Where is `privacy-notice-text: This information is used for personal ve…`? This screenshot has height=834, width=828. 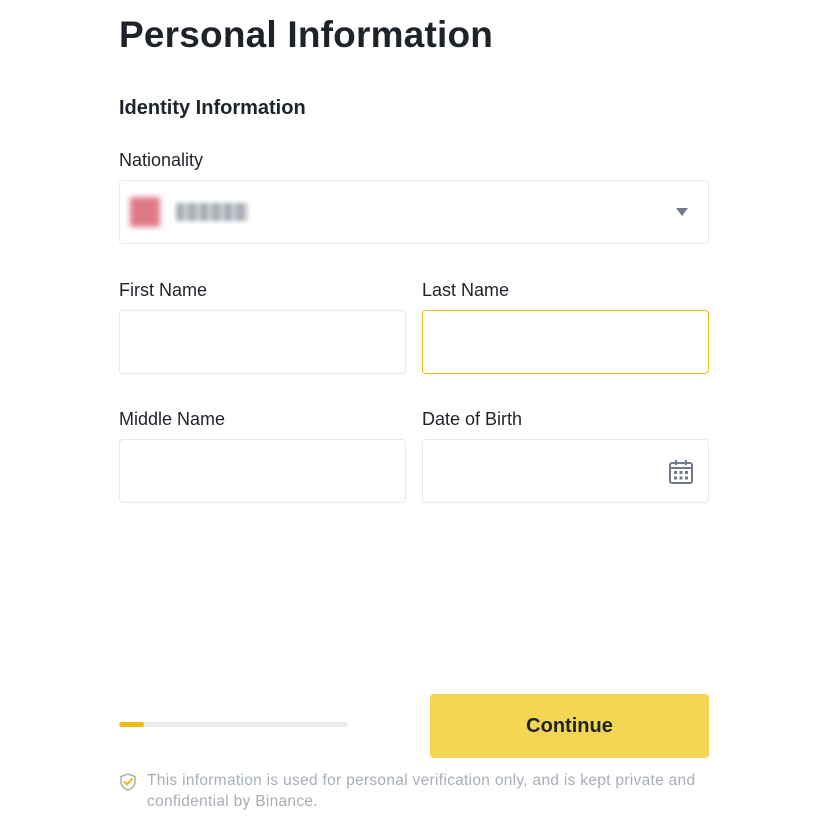
privacy-notice-text: This information is used for personal ve… is located at coordinates (421, 791).